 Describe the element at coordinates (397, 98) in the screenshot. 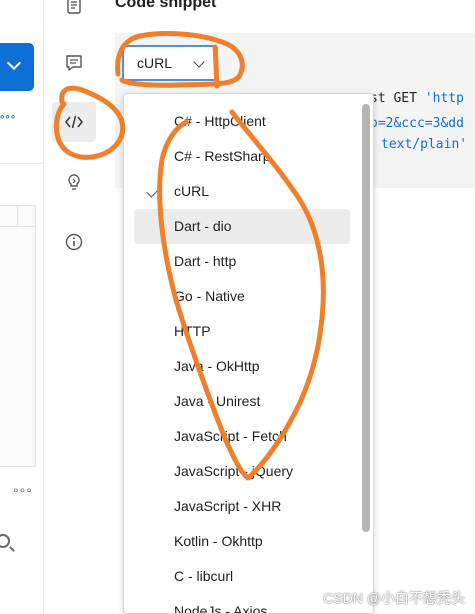

I see `code-line-1-text: st GET` at that location.